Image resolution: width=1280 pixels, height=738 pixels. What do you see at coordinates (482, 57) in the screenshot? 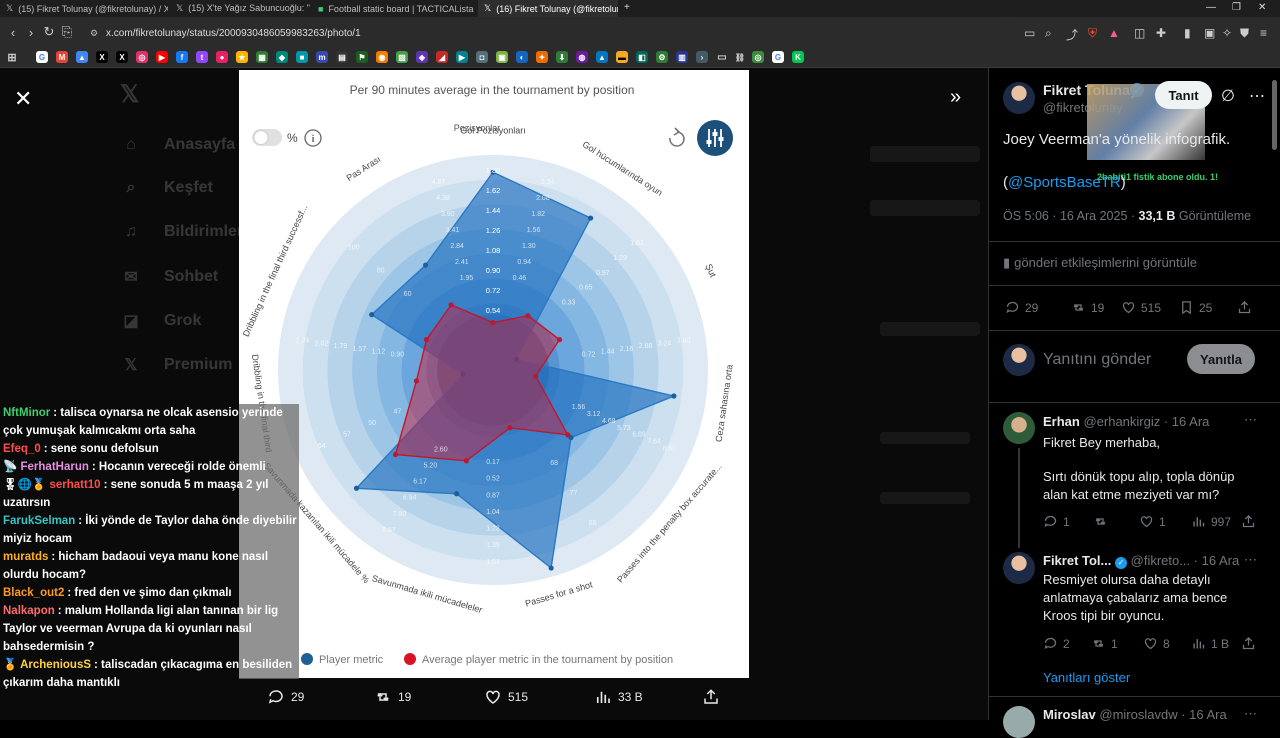
I see `bookmark-icon: ◘` at bounding box center [482, 57].